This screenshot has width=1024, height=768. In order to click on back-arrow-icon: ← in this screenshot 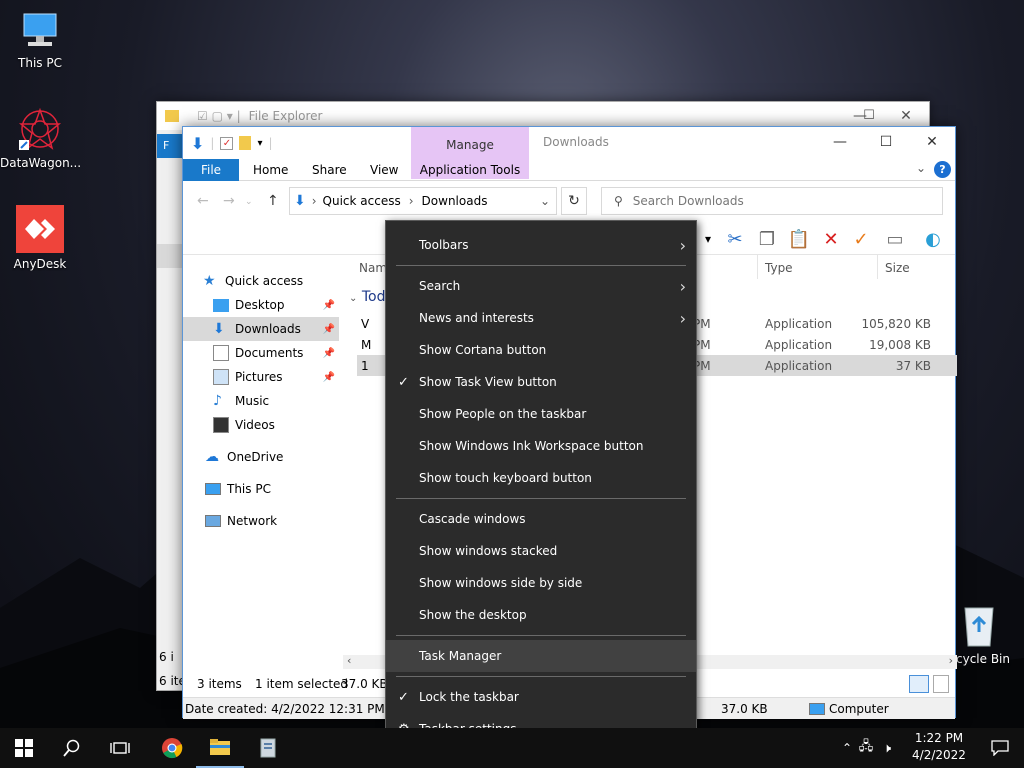, I will do `click(203, 201)`.